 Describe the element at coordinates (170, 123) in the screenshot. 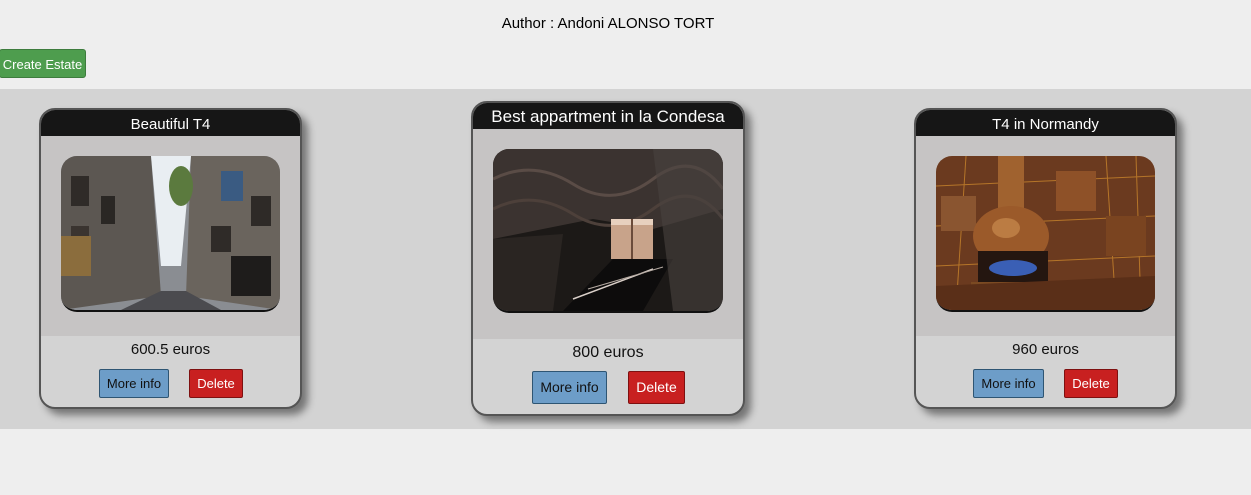

I see `estate-title: Beautiful T4` at that location.